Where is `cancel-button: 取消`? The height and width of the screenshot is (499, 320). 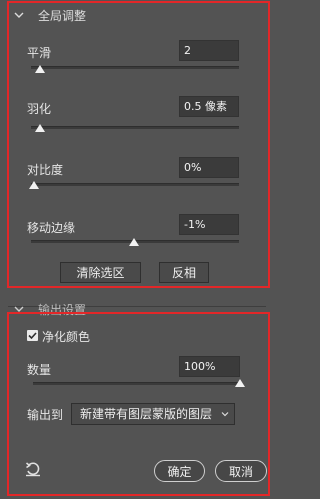 cancel-button: 取消 is located at coordinates (241, 471).